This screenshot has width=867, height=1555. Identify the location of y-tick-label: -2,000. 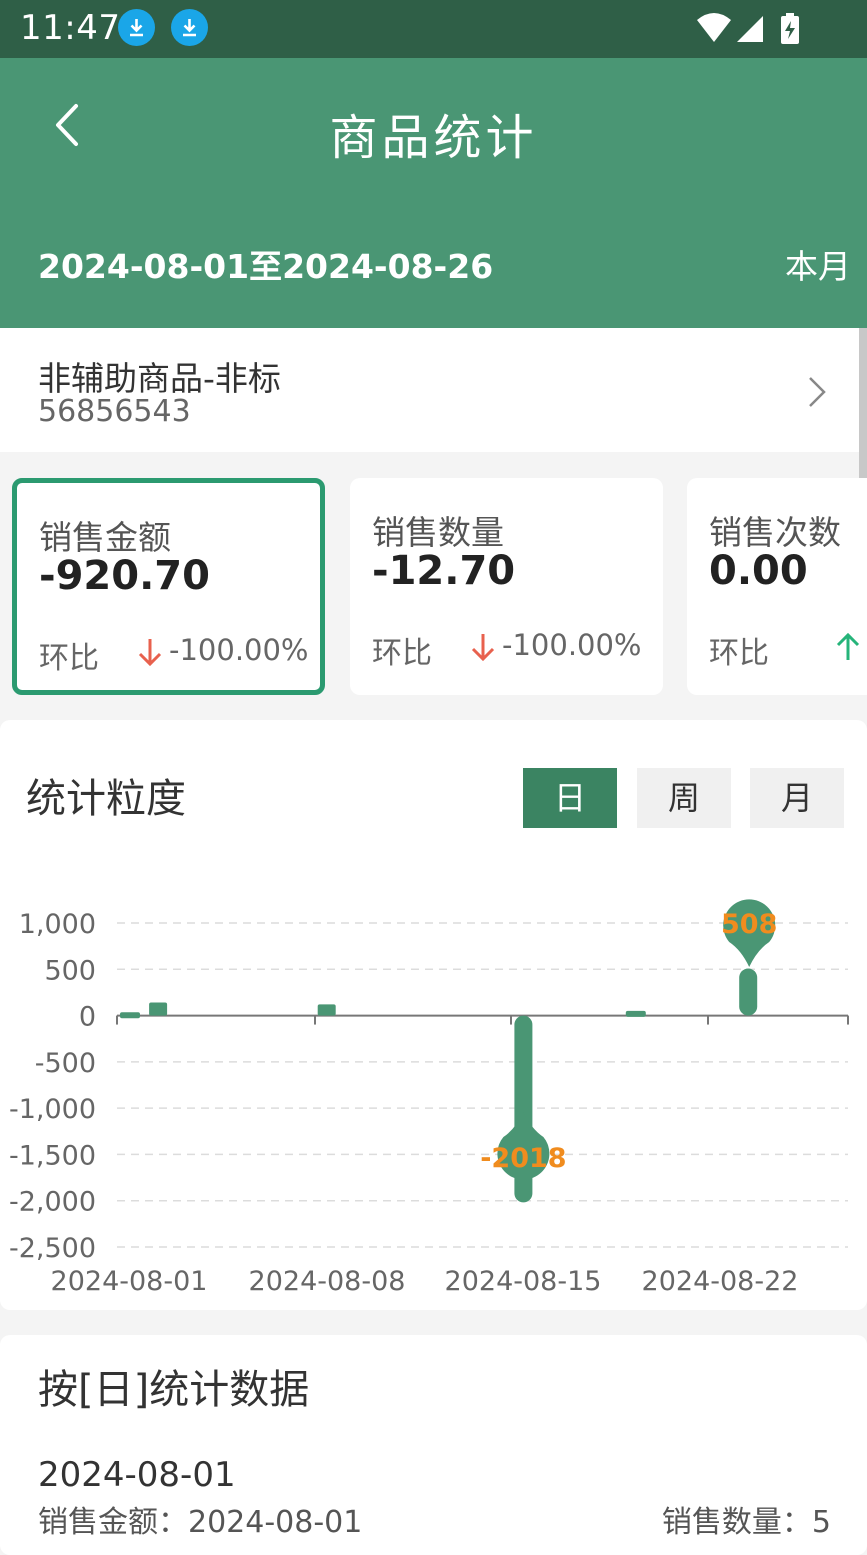
(52, 1202).